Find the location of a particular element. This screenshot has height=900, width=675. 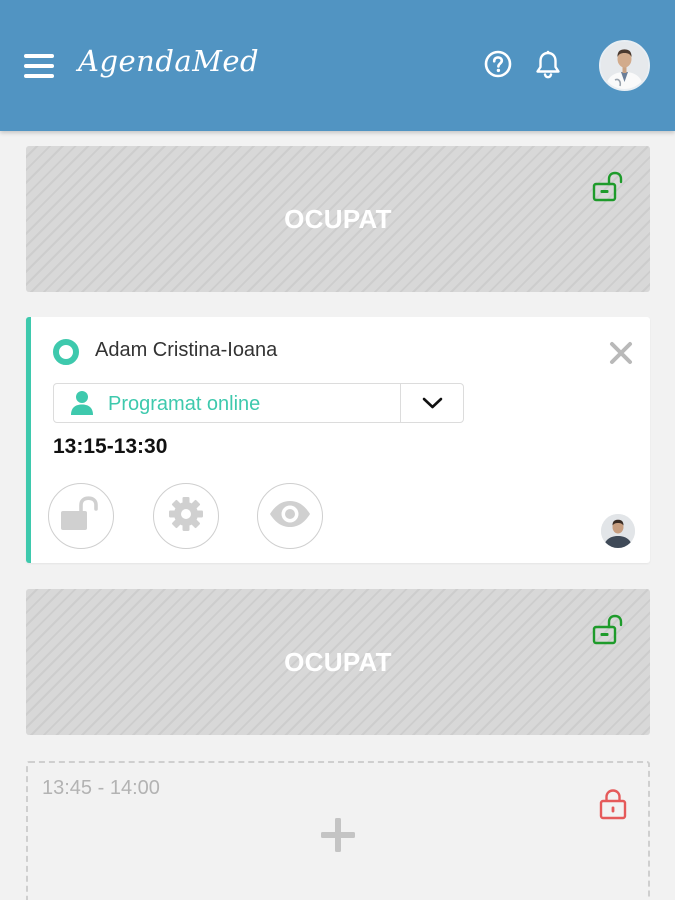

settings-button is located at coordinates (186, 516).